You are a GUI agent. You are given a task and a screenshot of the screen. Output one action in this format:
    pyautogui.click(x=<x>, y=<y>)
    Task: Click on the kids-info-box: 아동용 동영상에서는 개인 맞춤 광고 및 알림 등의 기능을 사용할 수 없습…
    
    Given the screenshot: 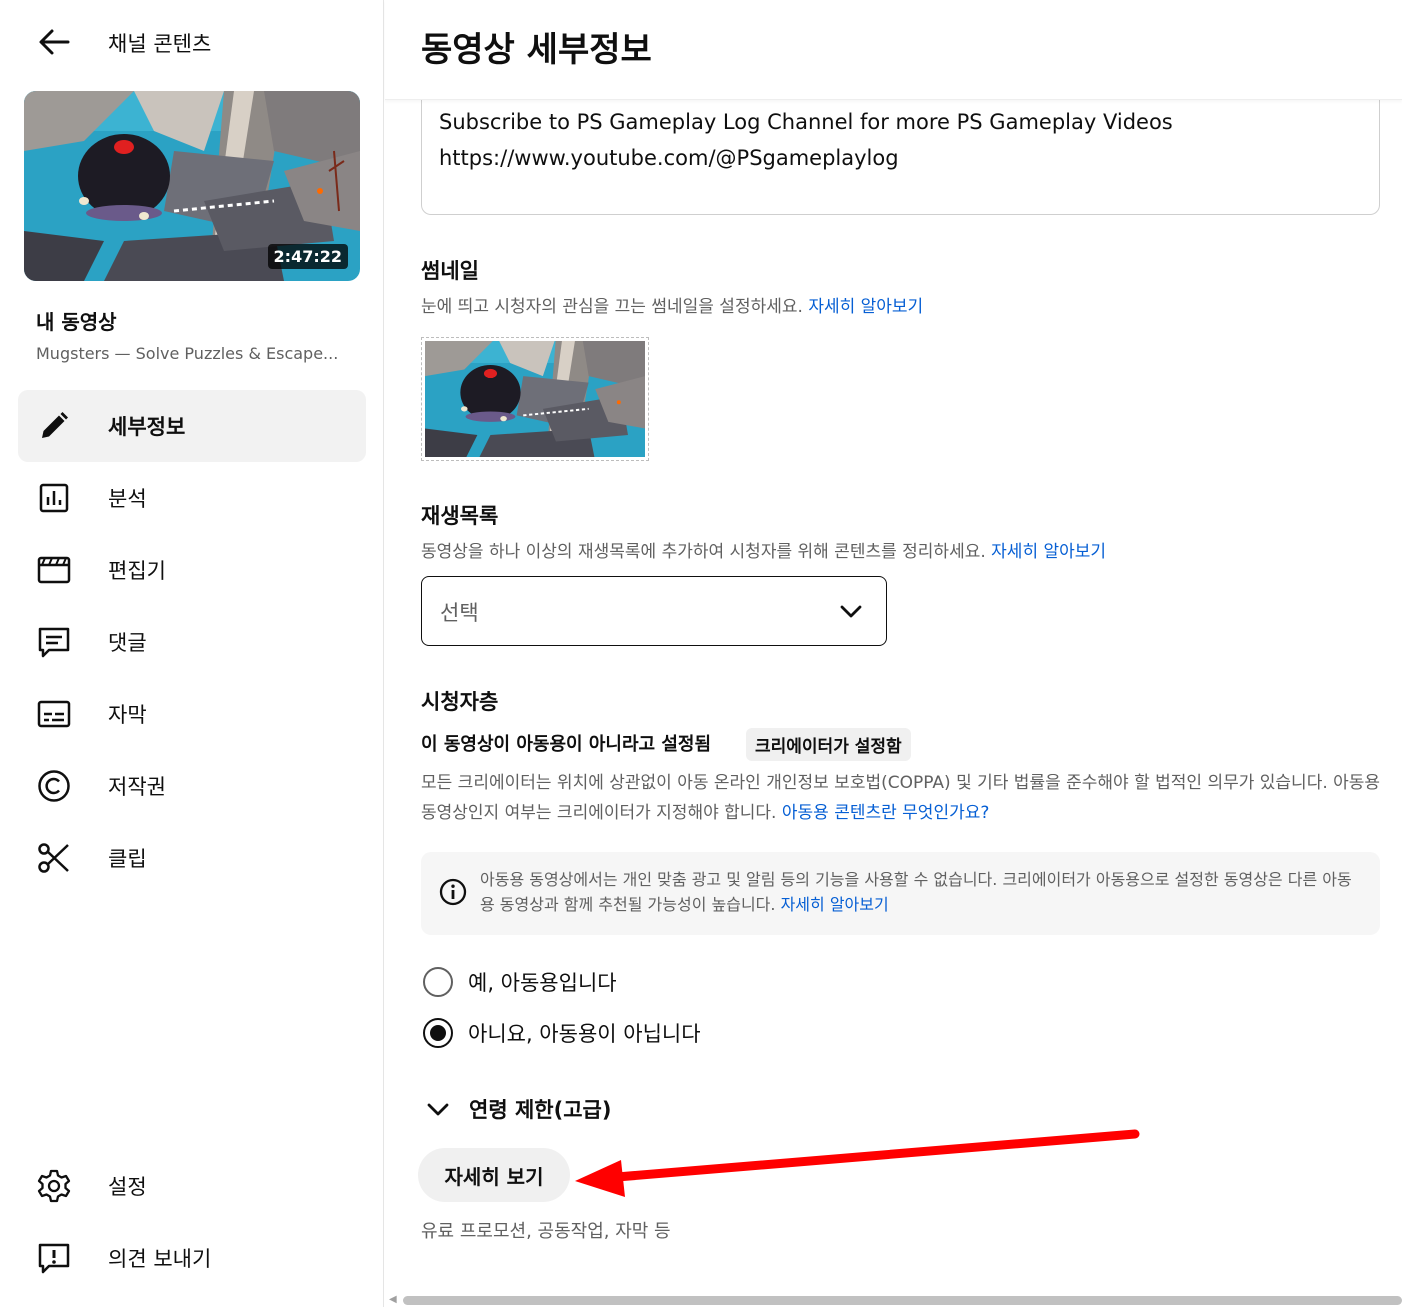 What is the action you would take?
    pyautogui.click(x=900, y=893)
    